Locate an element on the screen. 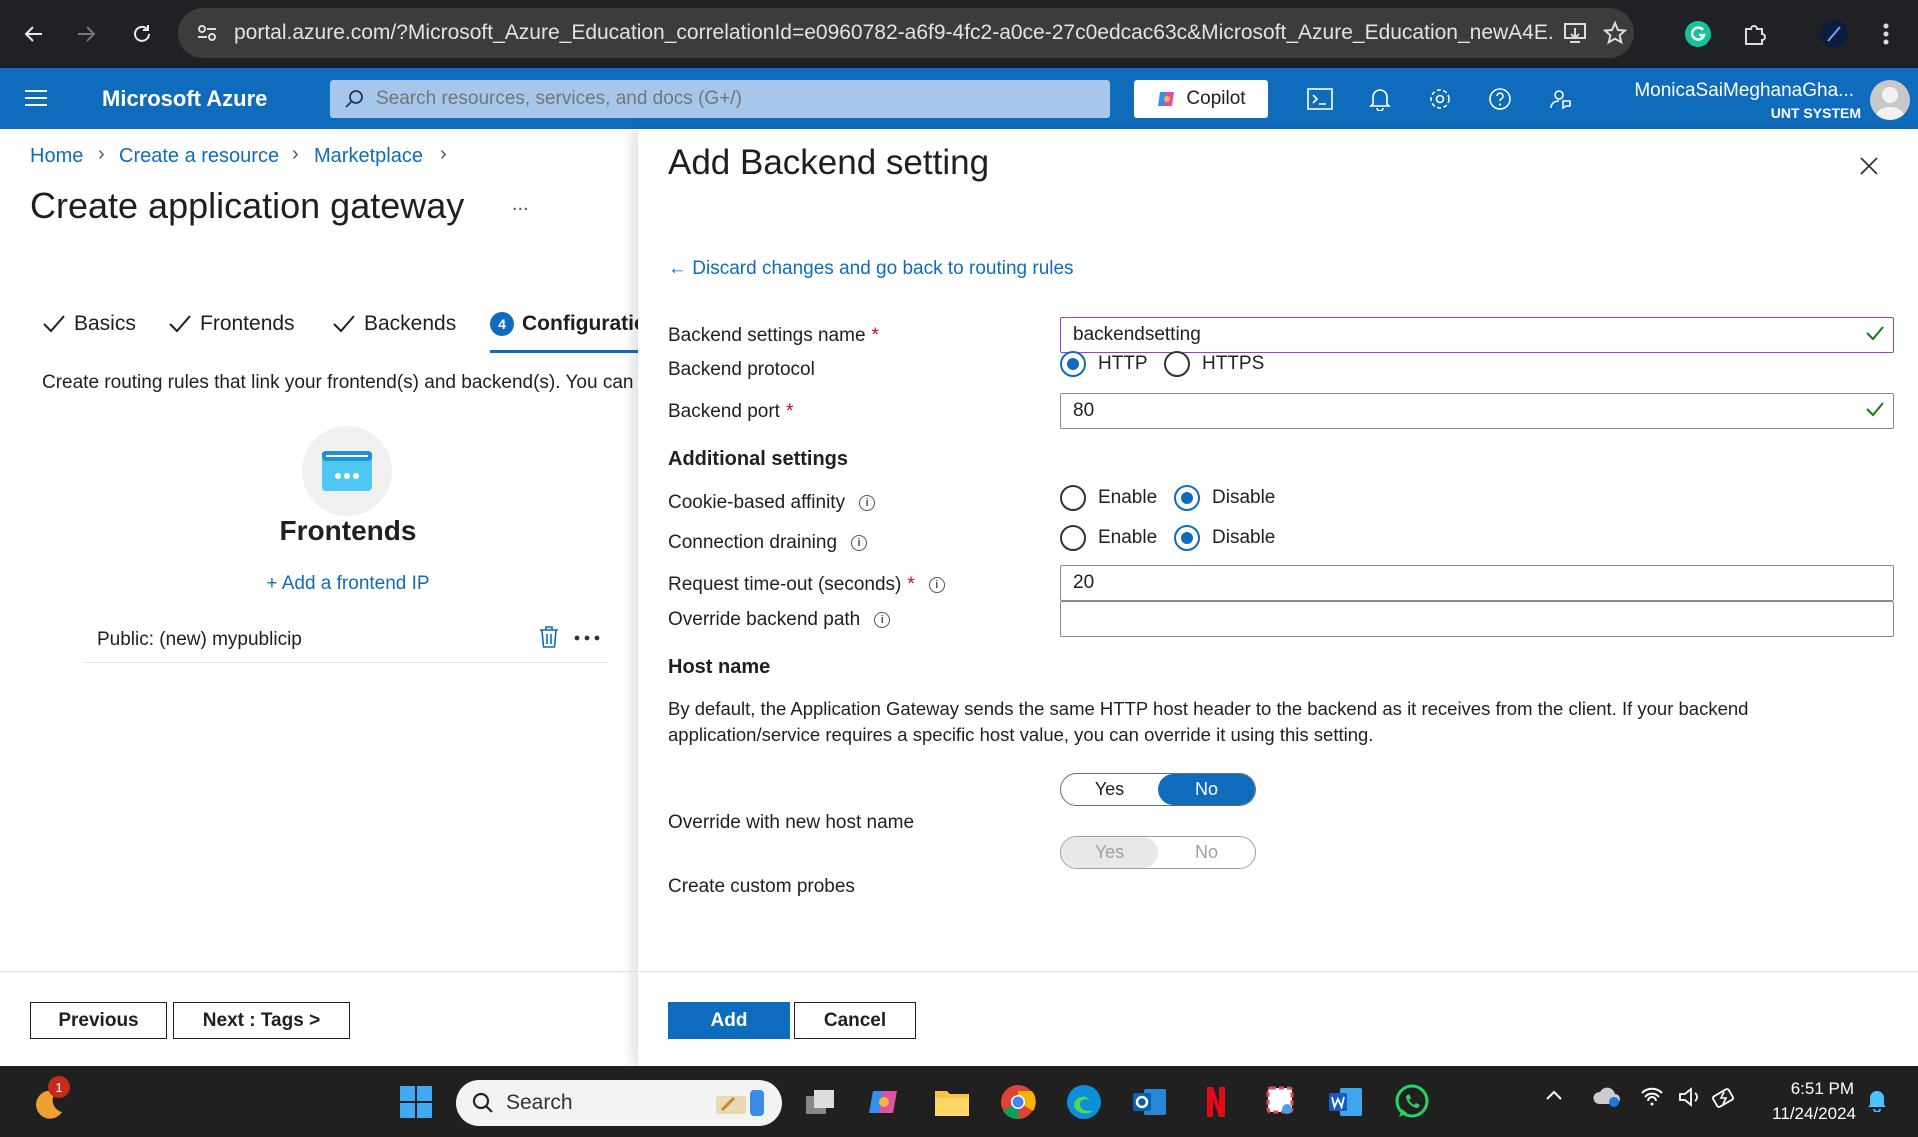  account-directory: UNT SYSTEM is located at coordinates (1816, 113).